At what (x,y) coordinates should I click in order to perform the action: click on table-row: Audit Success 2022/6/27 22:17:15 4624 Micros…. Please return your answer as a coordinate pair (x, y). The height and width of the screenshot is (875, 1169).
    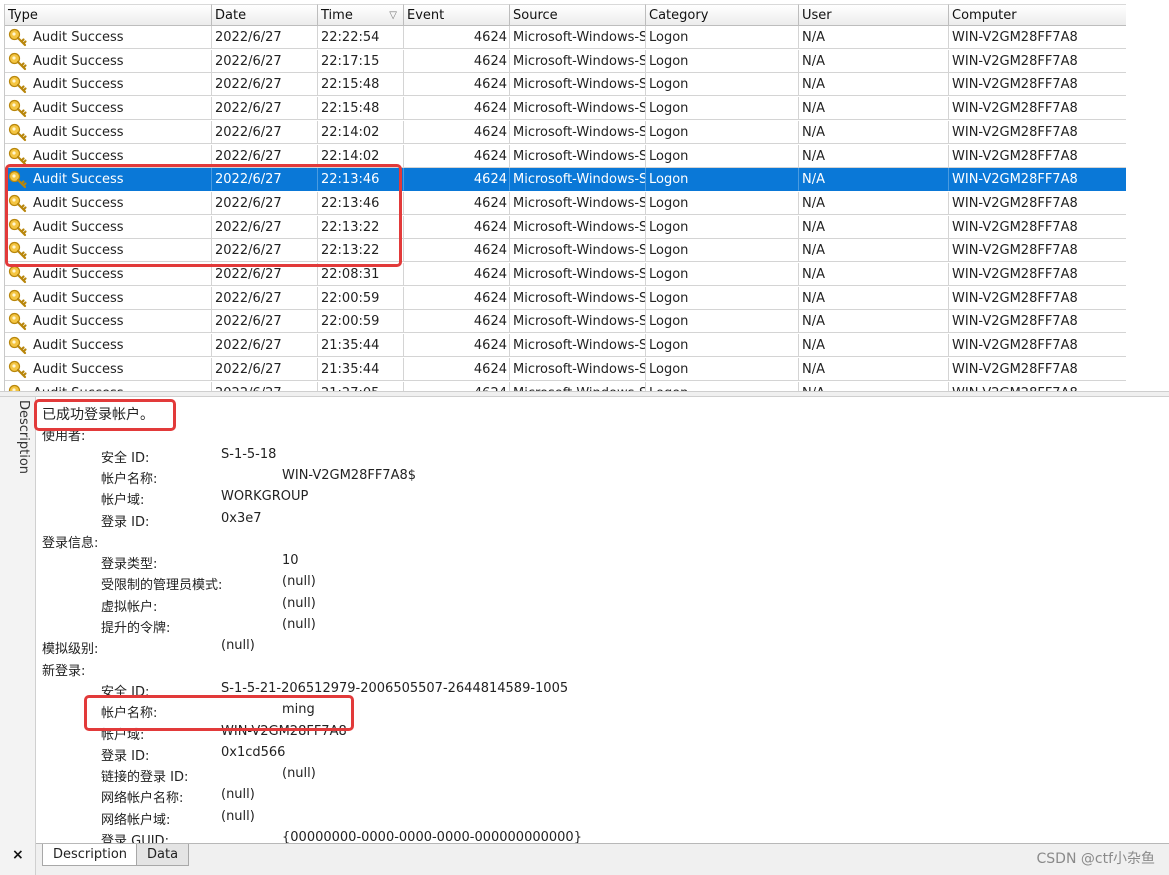
    Looking at the image, I should click on (566, 61).